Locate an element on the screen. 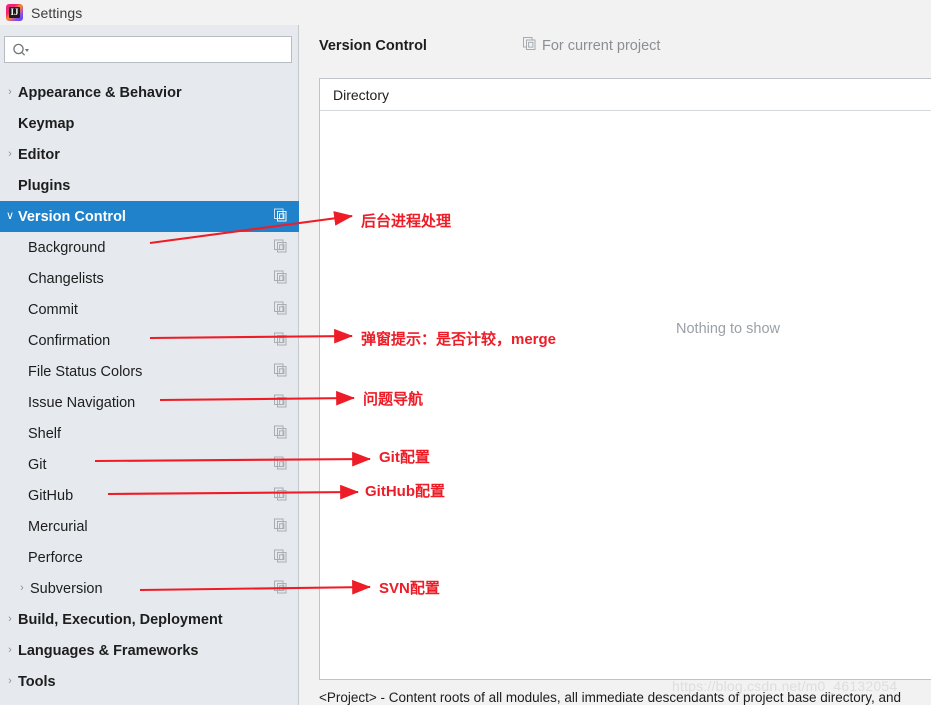  sidebar-item-keymap: Keymap is located at coordinates (149, 123).